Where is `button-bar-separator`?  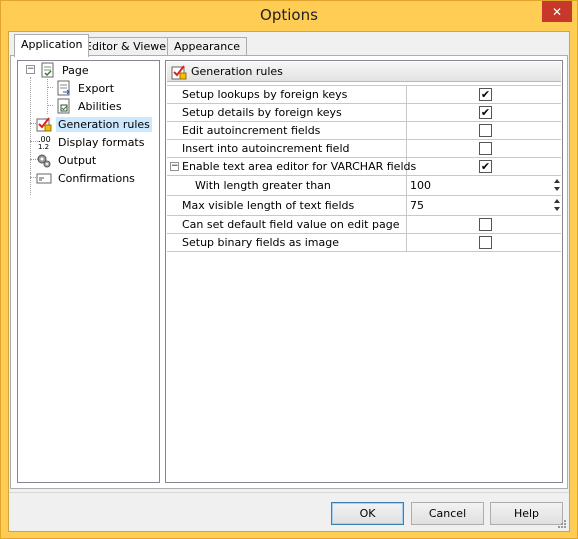
button-bar-separator is located at coordinates (289, 492).